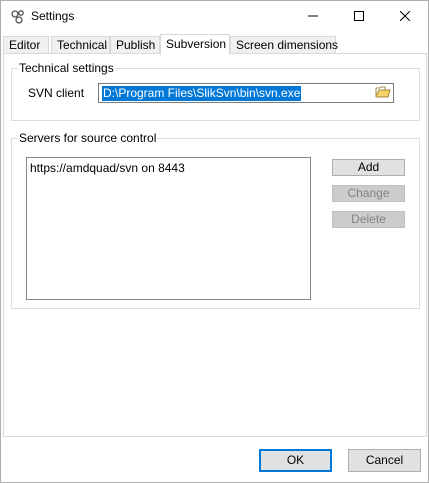  I want to click on close-icon, so click(405, 17).